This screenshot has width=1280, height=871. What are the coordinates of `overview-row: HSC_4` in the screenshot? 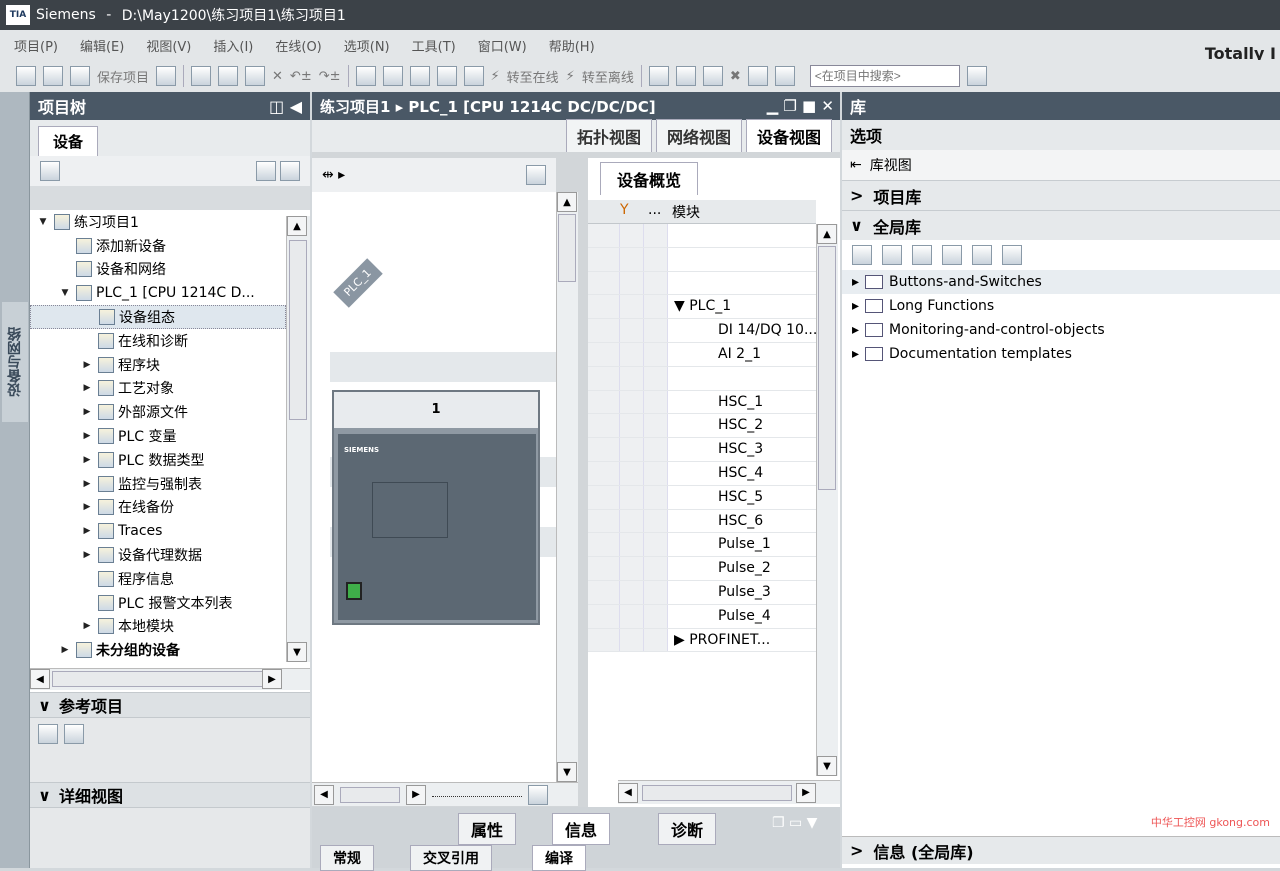 It's located at (702, 473).